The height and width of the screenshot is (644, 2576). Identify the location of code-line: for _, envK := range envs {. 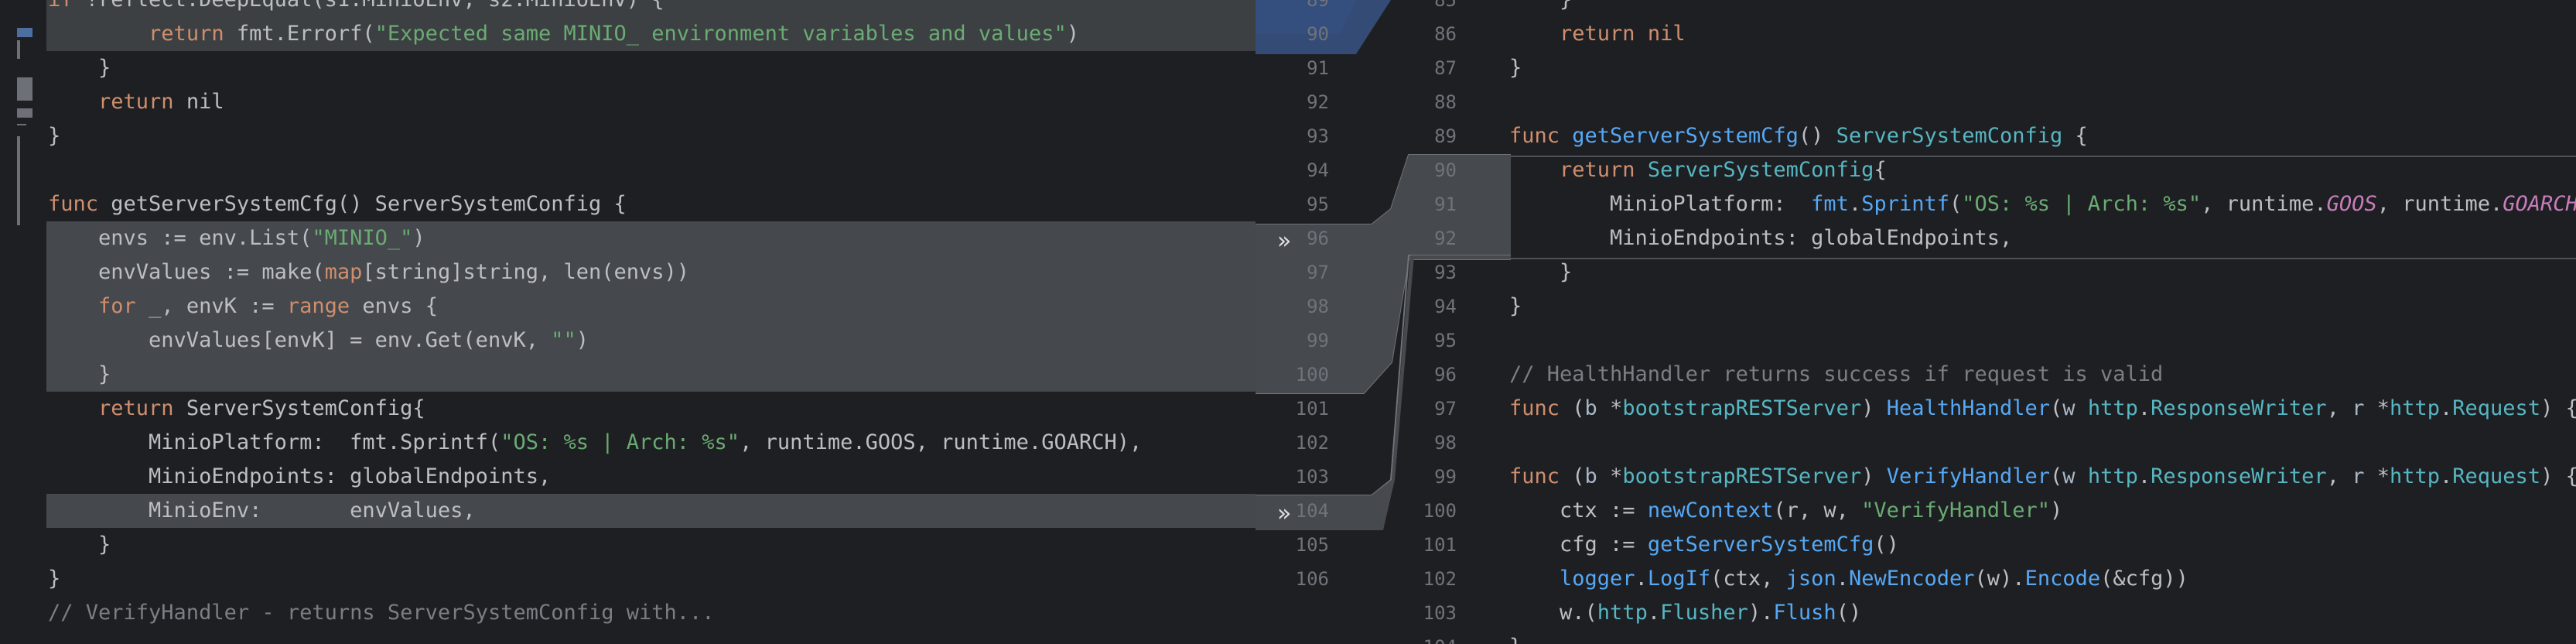
(651, 306).